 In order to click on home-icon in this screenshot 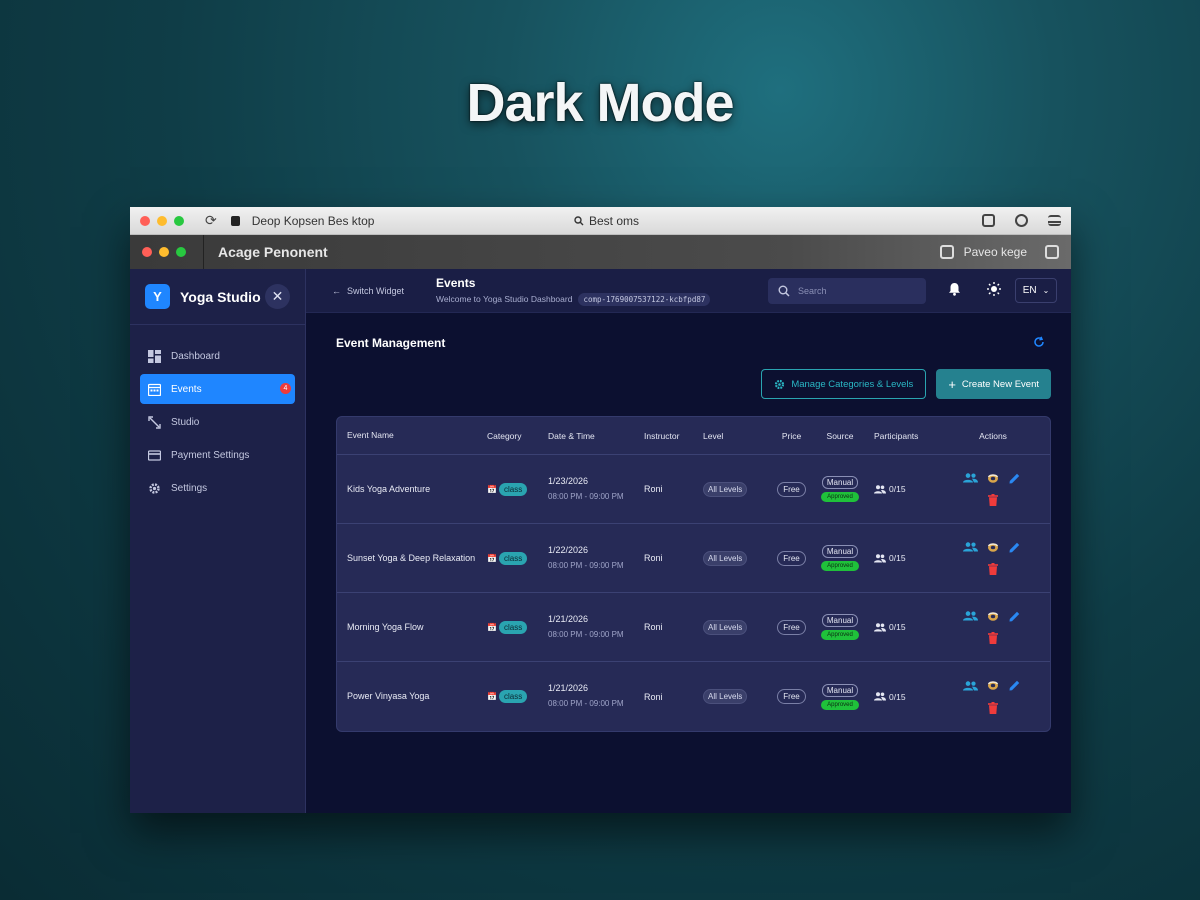, I will do `click(1052, 252)`.